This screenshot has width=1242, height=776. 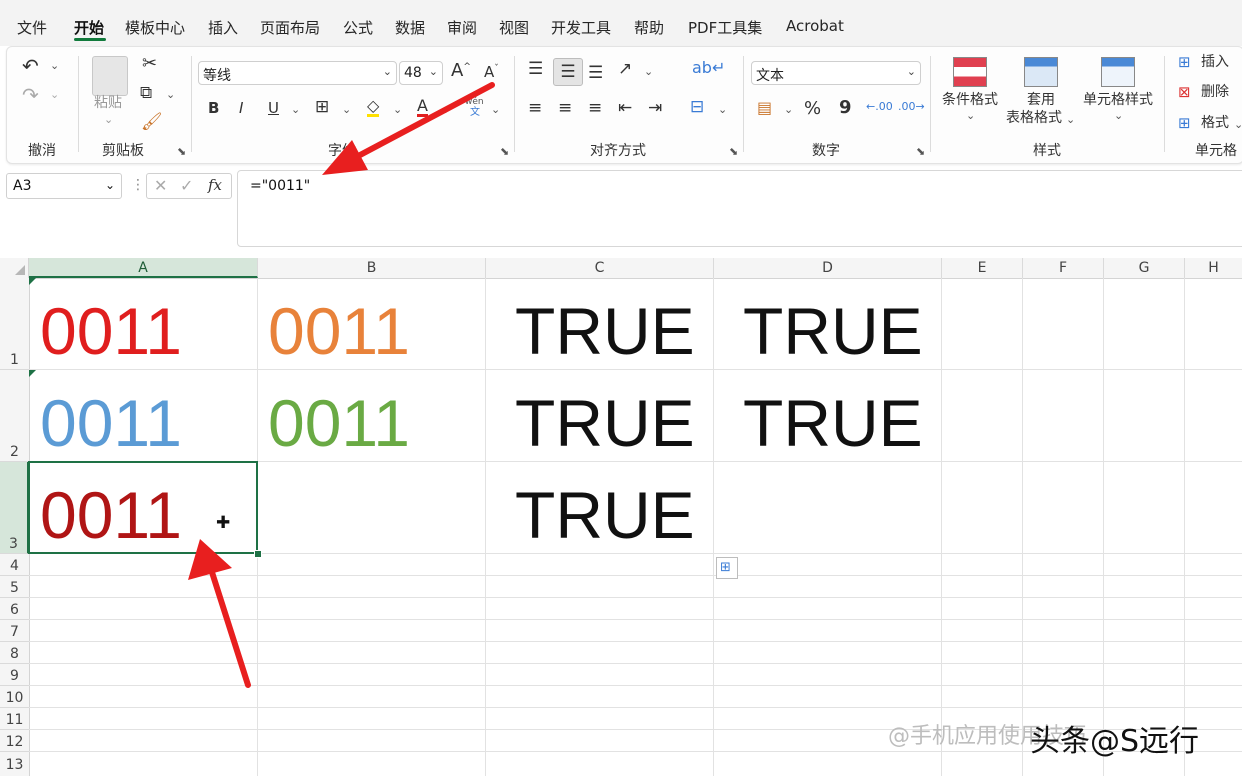 I want to click on arrow-to-formula-bar, so click(x=408, y=128).